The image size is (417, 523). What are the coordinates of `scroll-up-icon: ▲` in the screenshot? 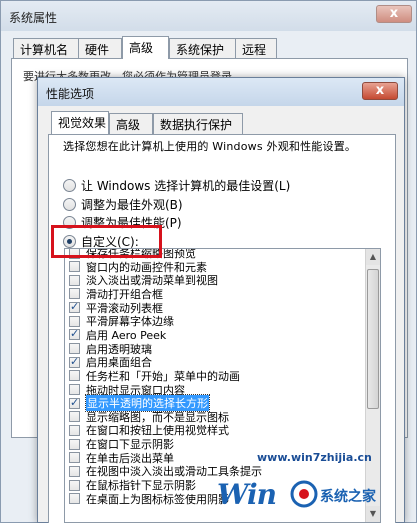 It's located at (373, 257).